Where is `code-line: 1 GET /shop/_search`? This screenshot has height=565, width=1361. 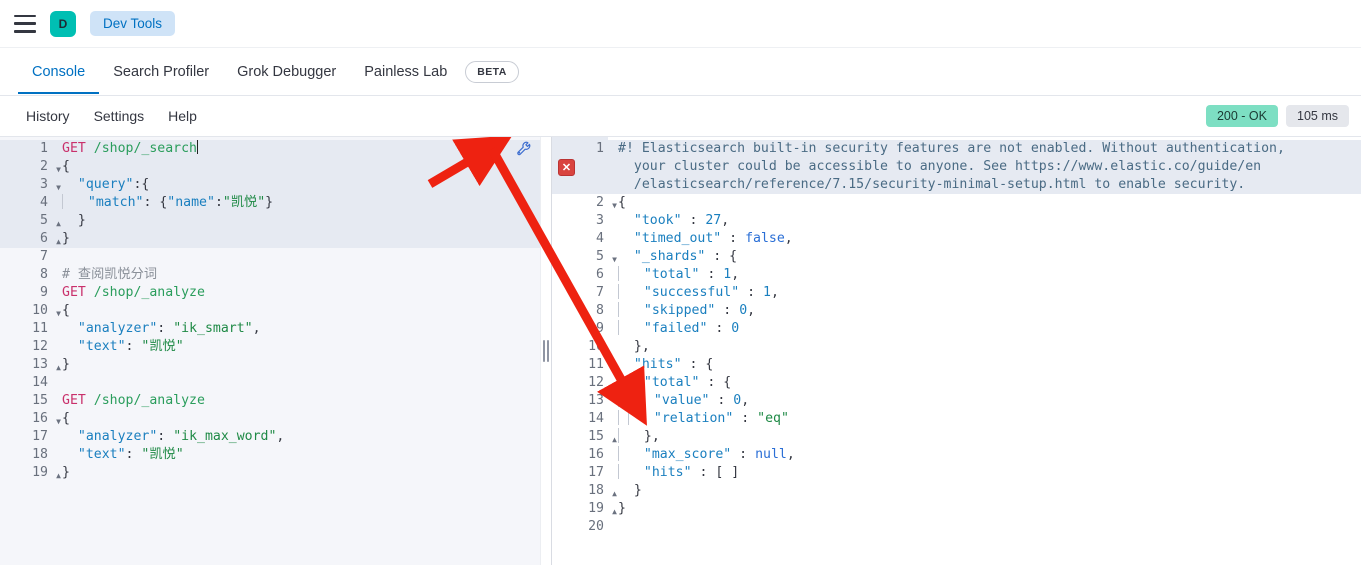 code-line: 1 GET /shop/_search is located at coordinates (270, 149).